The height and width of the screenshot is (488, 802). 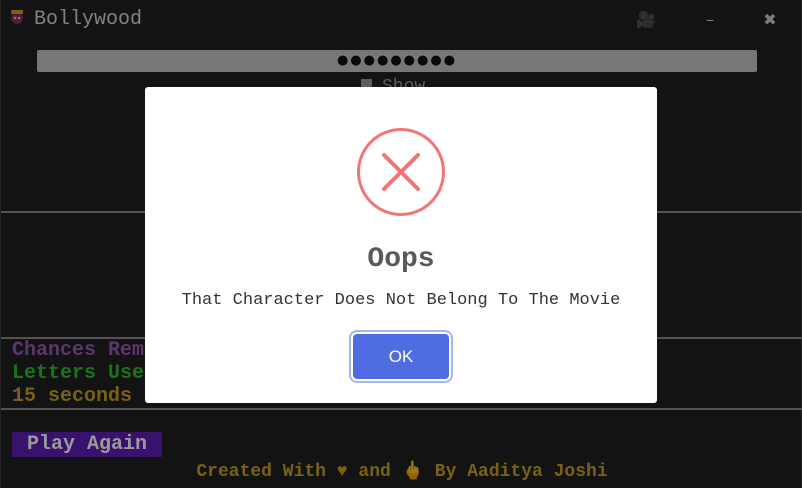 I want to click on error-x-glyph, so click(x=401, y=172).